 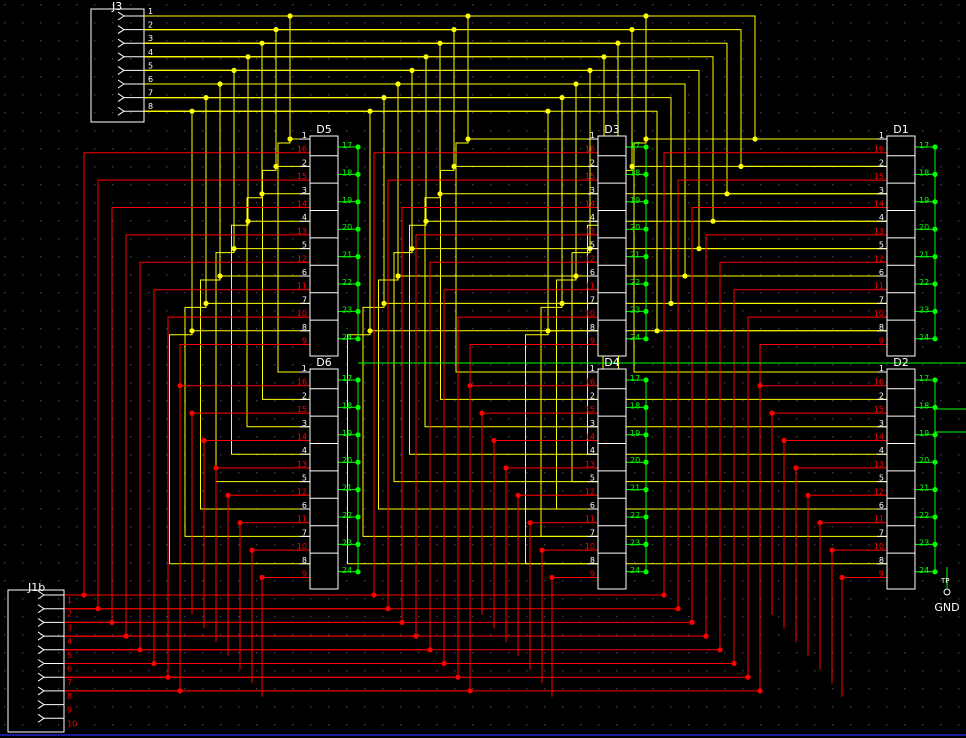 What do you see at coordinates (69, 614) in the screenshot?
I see `connector-j1b-pin-label: 2` at bounding box center [69, 614].